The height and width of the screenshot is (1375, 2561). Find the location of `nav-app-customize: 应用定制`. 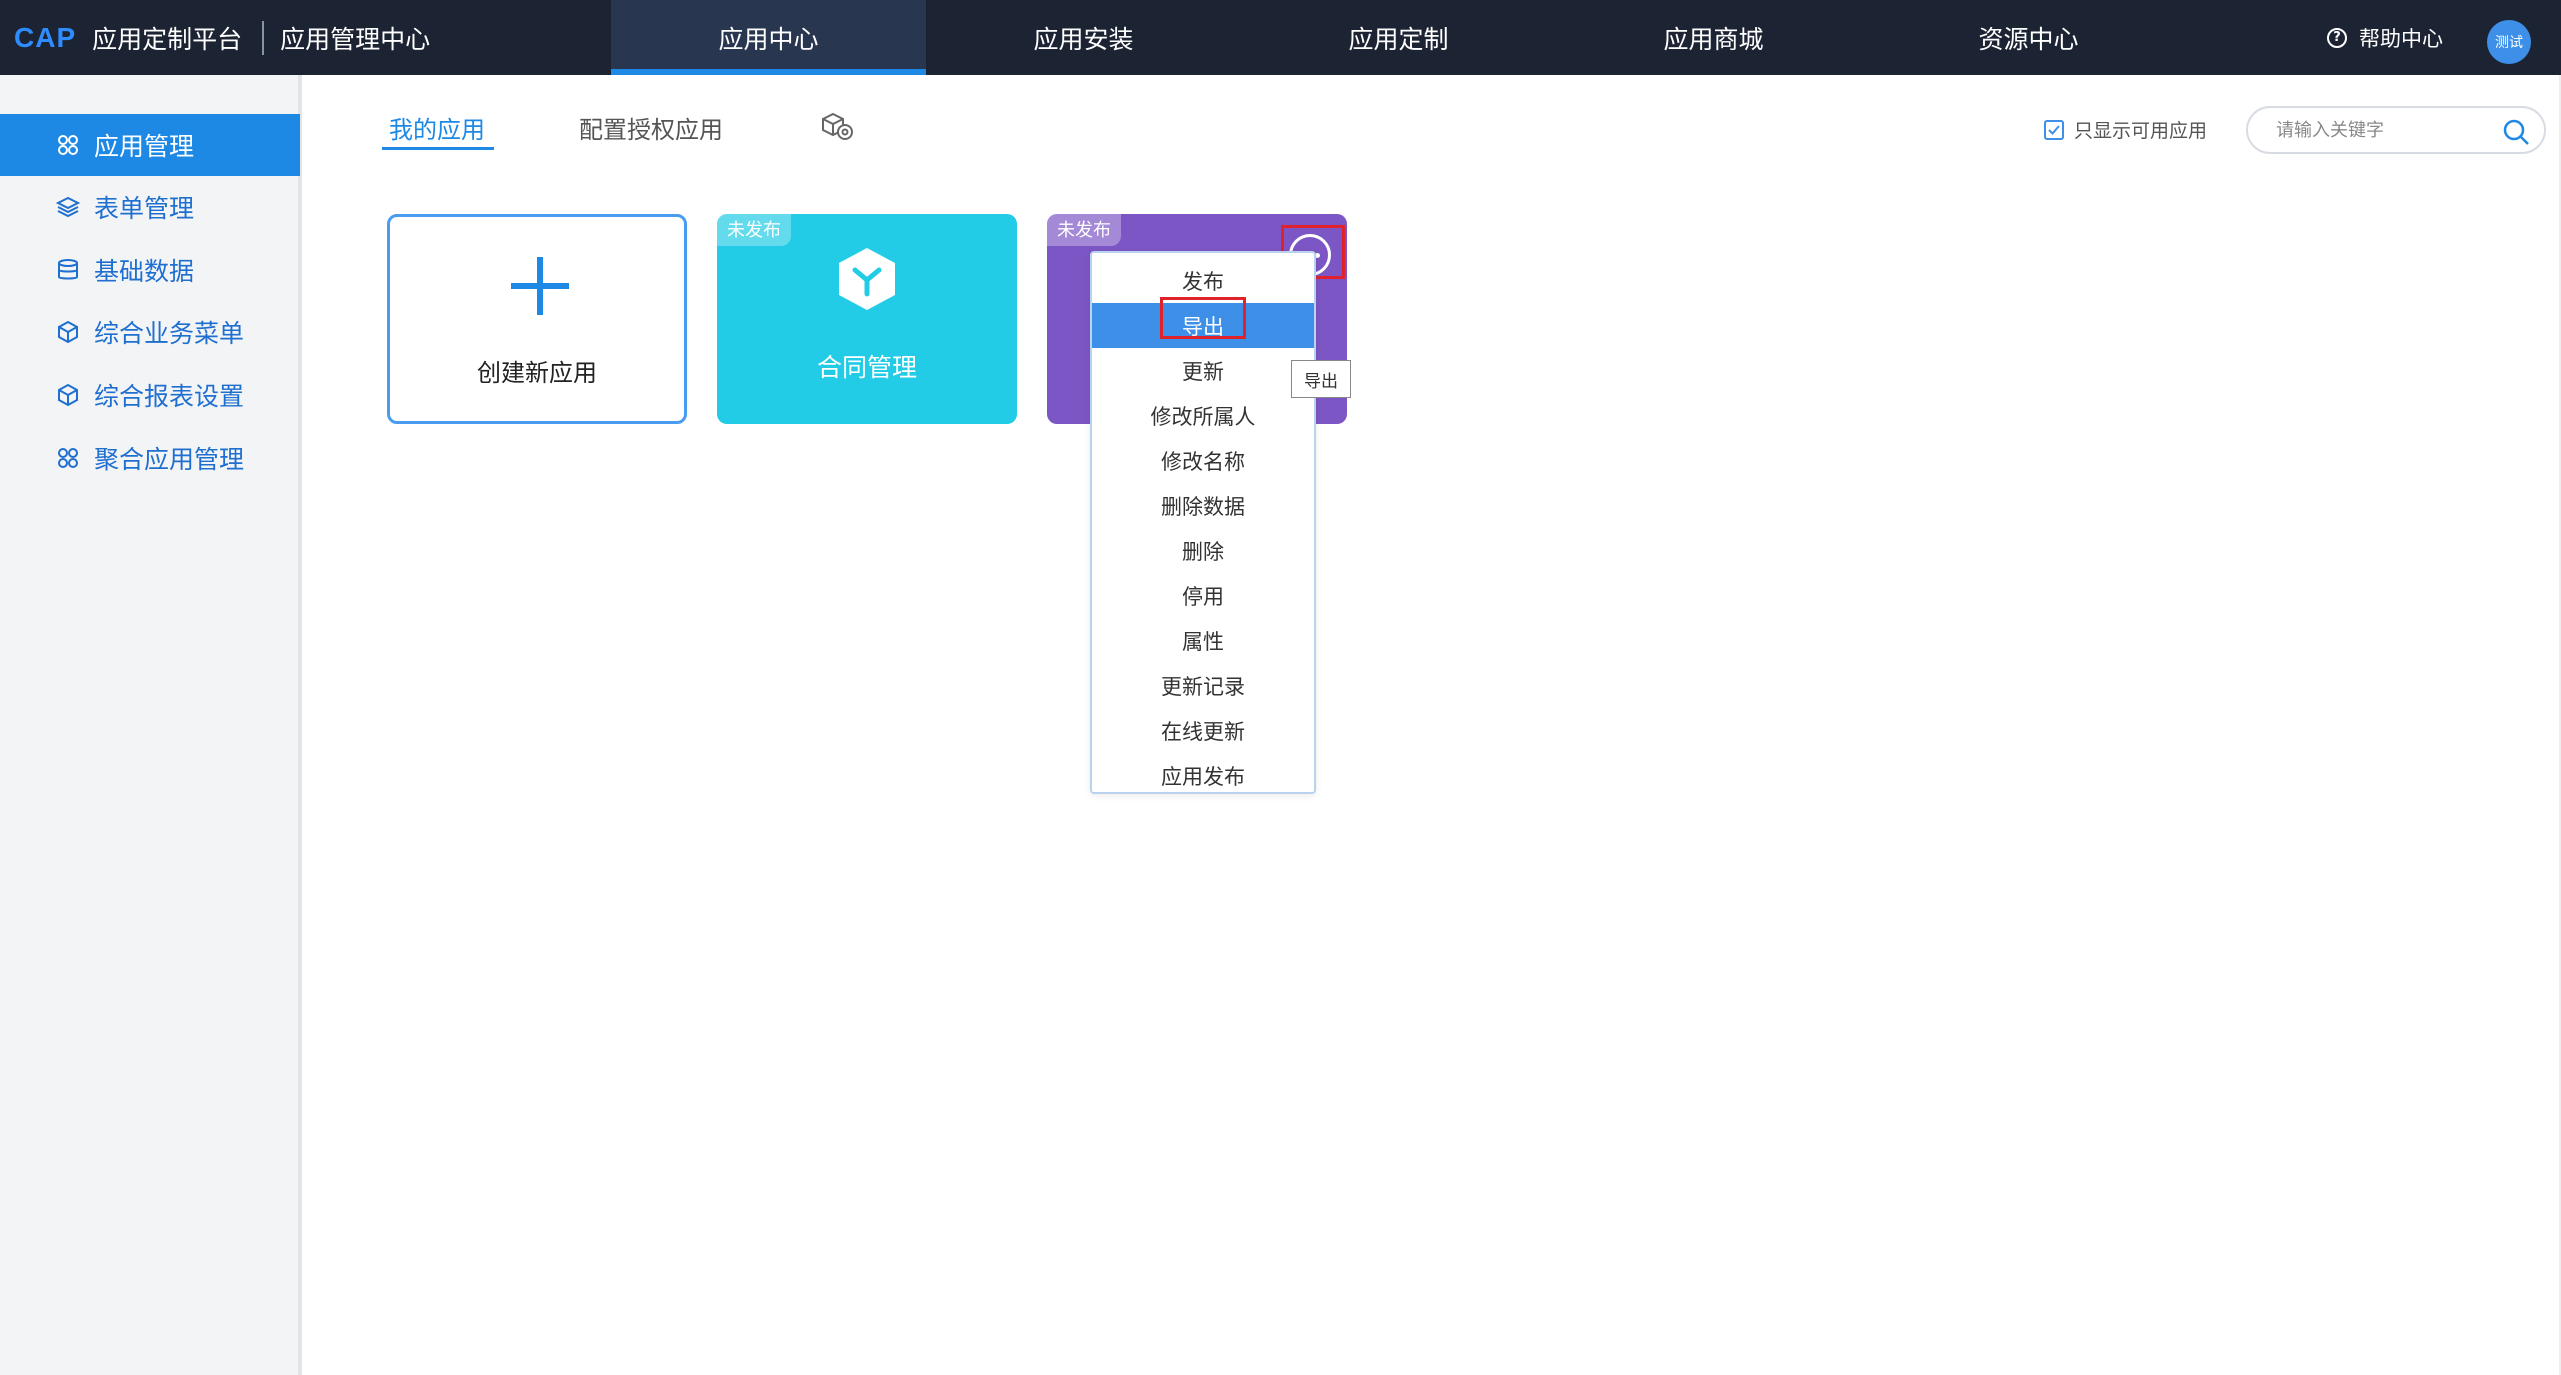

nav-app-customize: 应用定制 is located at coordinates (1398, 37).